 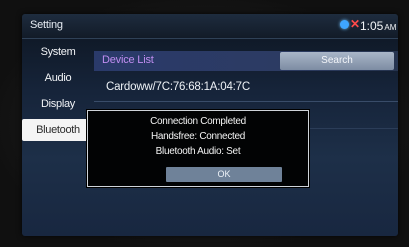 I want to click on list-item: Cardoww/7C:76:68:1A:04:7C, so click(x=246, y=88).